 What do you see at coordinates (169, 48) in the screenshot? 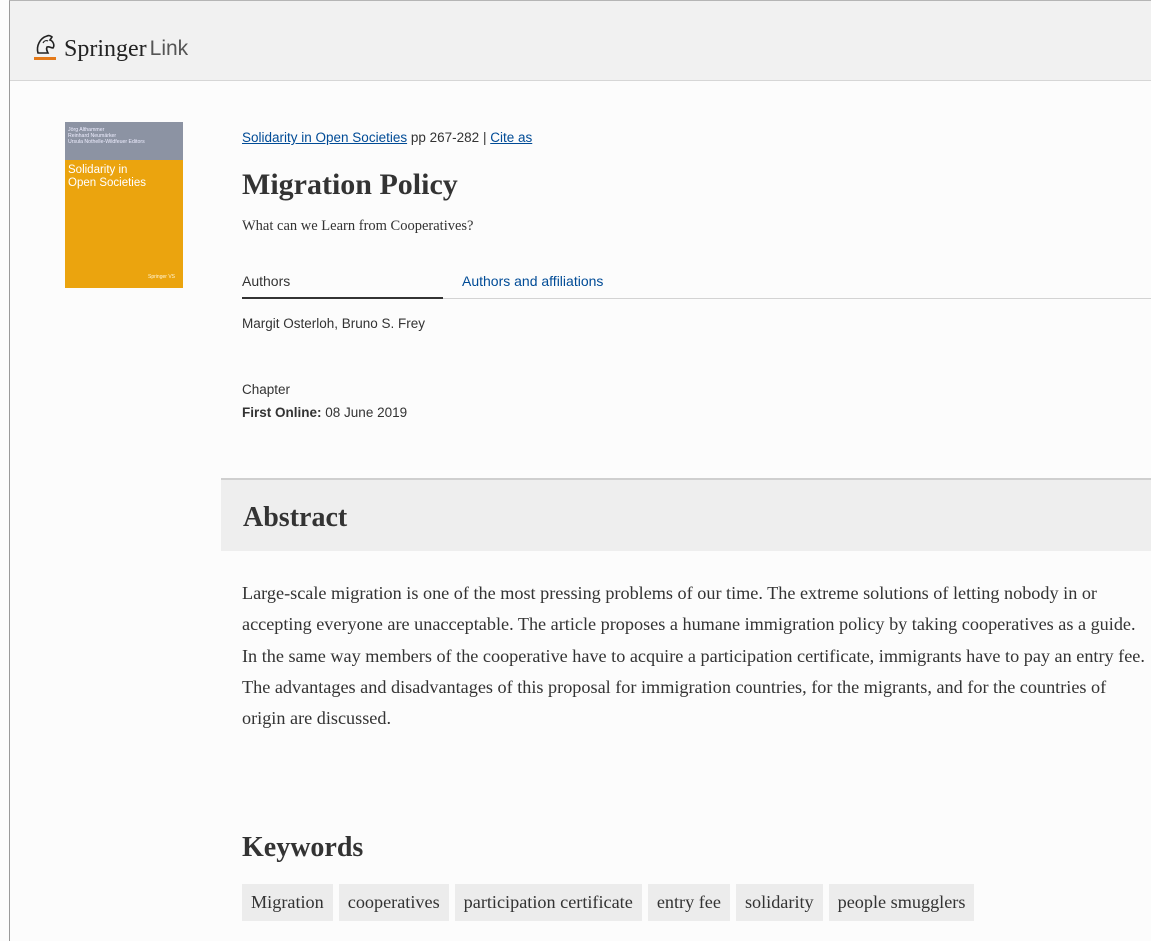
I see `brand-suffix: Link` at bounding box center [169, 48].